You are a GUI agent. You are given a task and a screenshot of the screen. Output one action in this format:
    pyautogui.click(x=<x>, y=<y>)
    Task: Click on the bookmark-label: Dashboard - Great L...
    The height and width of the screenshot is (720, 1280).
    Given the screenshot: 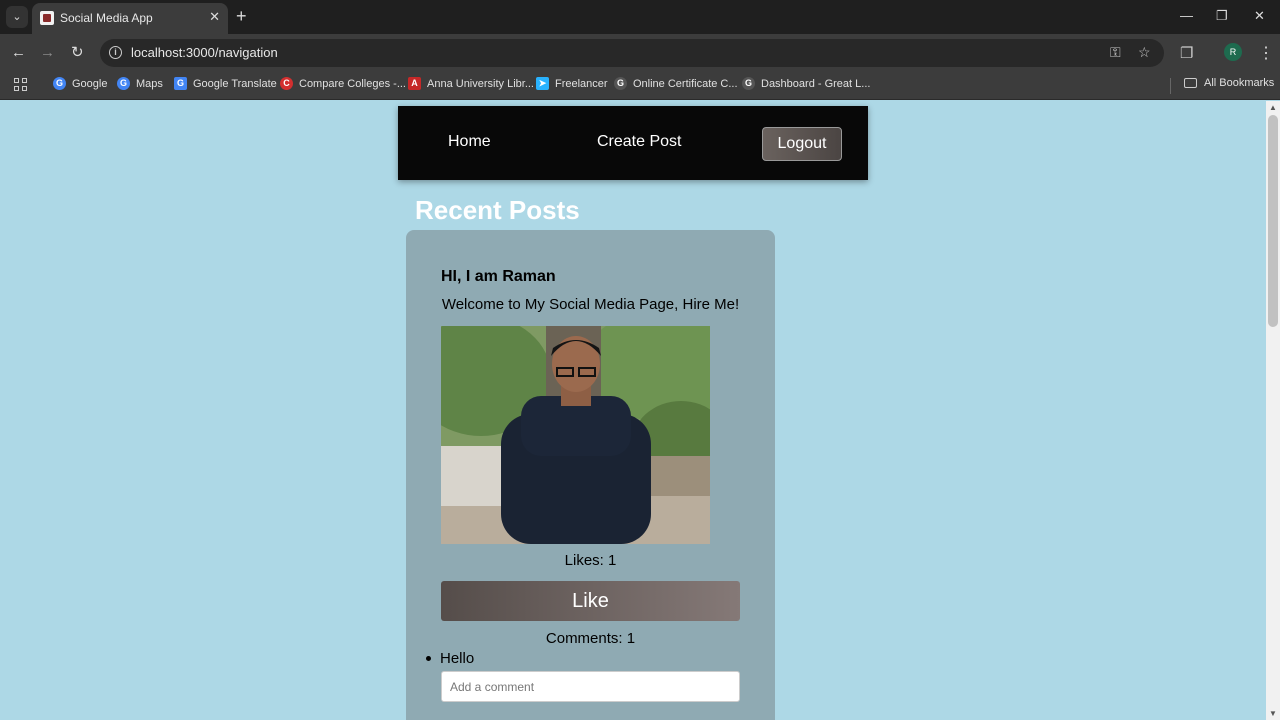 What is the action you would take?
    pyautogui.click(x=816, y=83)
    